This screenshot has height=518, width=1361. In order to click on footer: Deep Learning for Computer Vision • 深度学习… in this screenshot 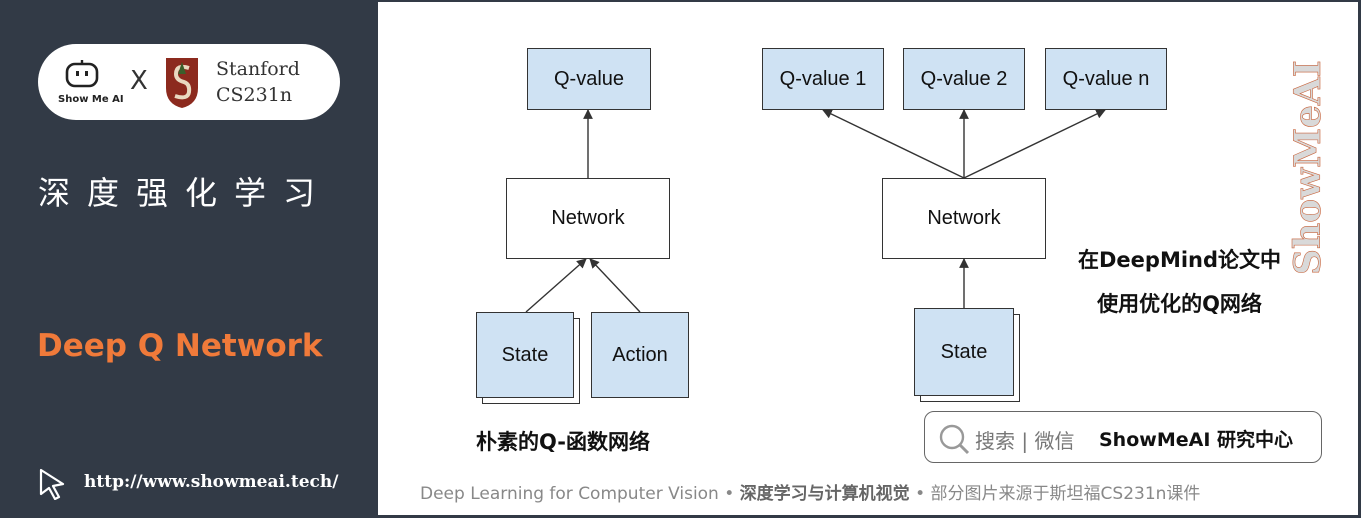, I will do `click(810, 491)`.